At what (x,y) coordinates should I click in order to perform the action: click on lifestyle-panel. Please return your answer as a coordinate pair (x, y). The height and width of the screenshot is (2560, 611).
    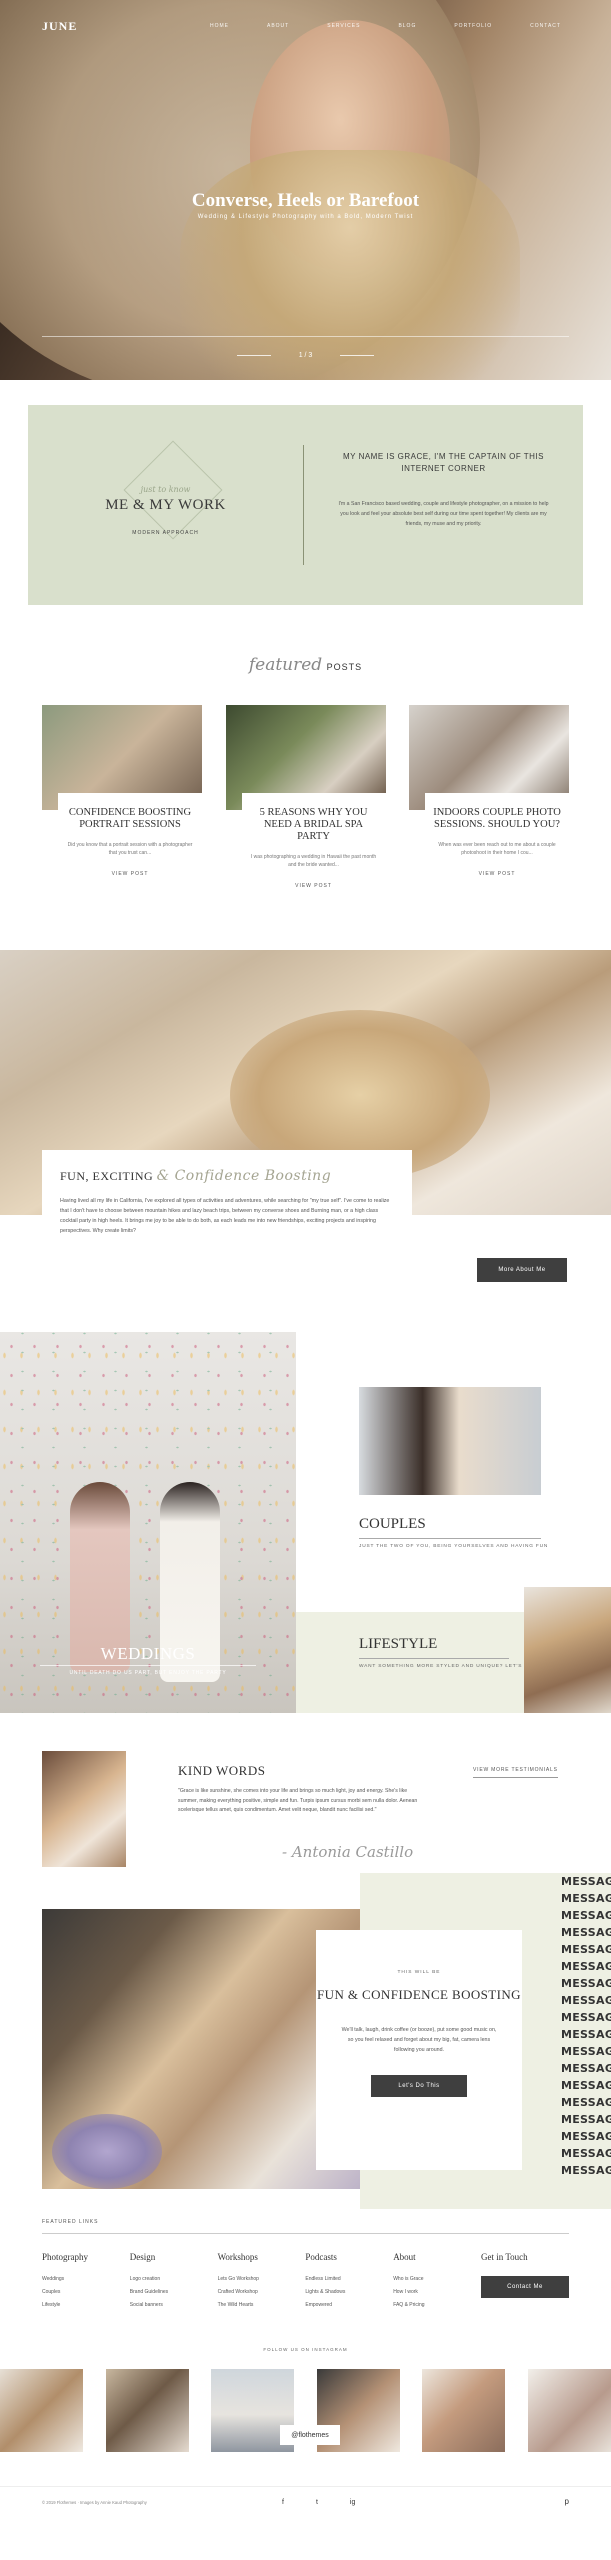
    Looking at the image, I should click on (410, 1662).